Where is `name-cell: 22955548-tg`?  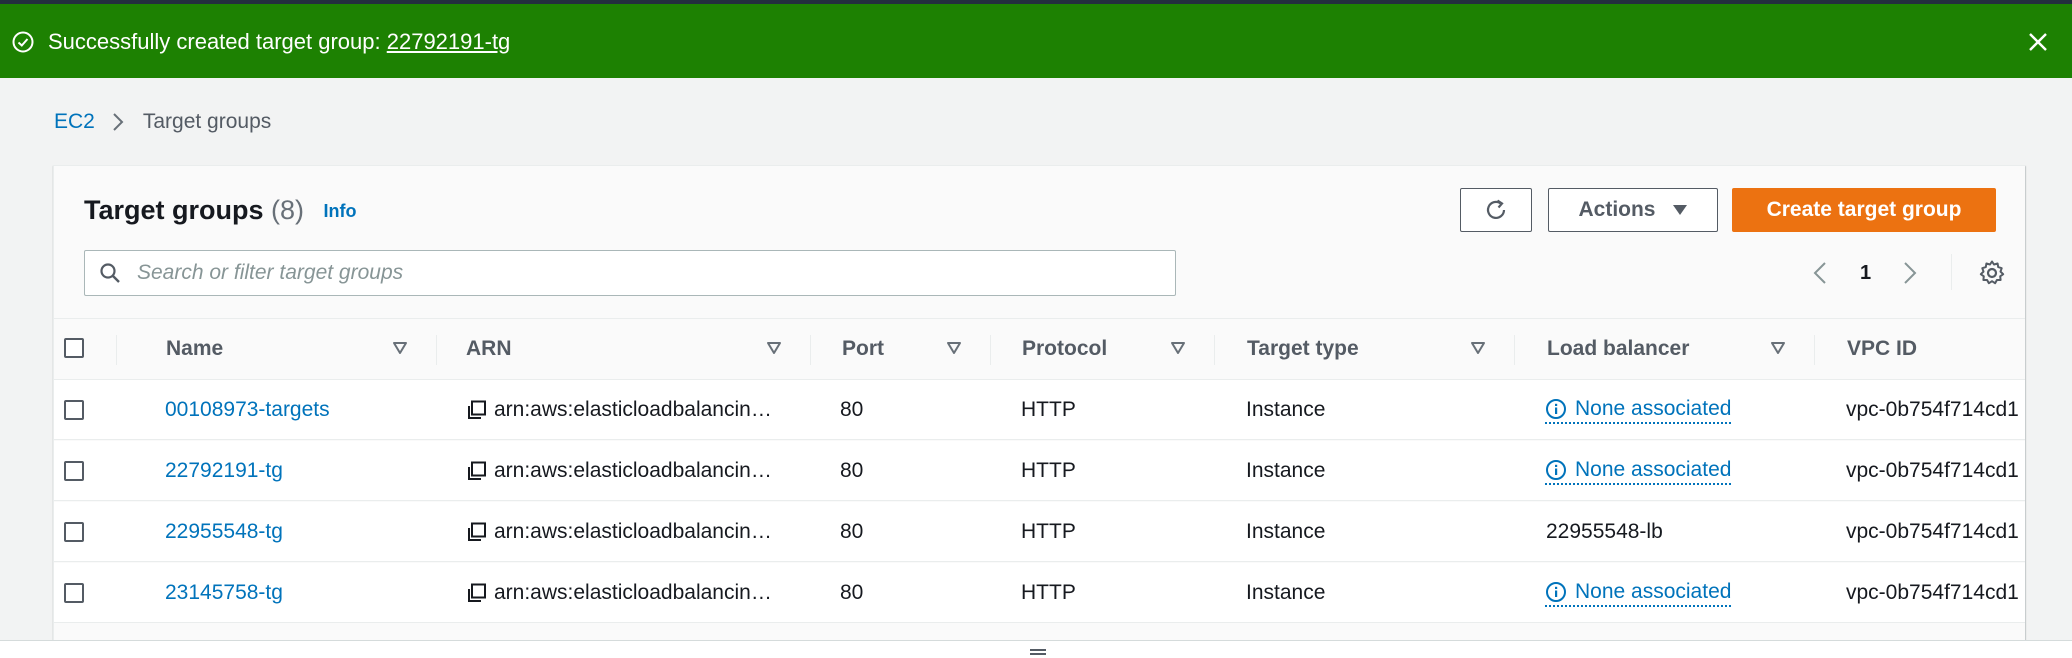 name-cell: 22955548-tg is located at coordinates (295, 532).